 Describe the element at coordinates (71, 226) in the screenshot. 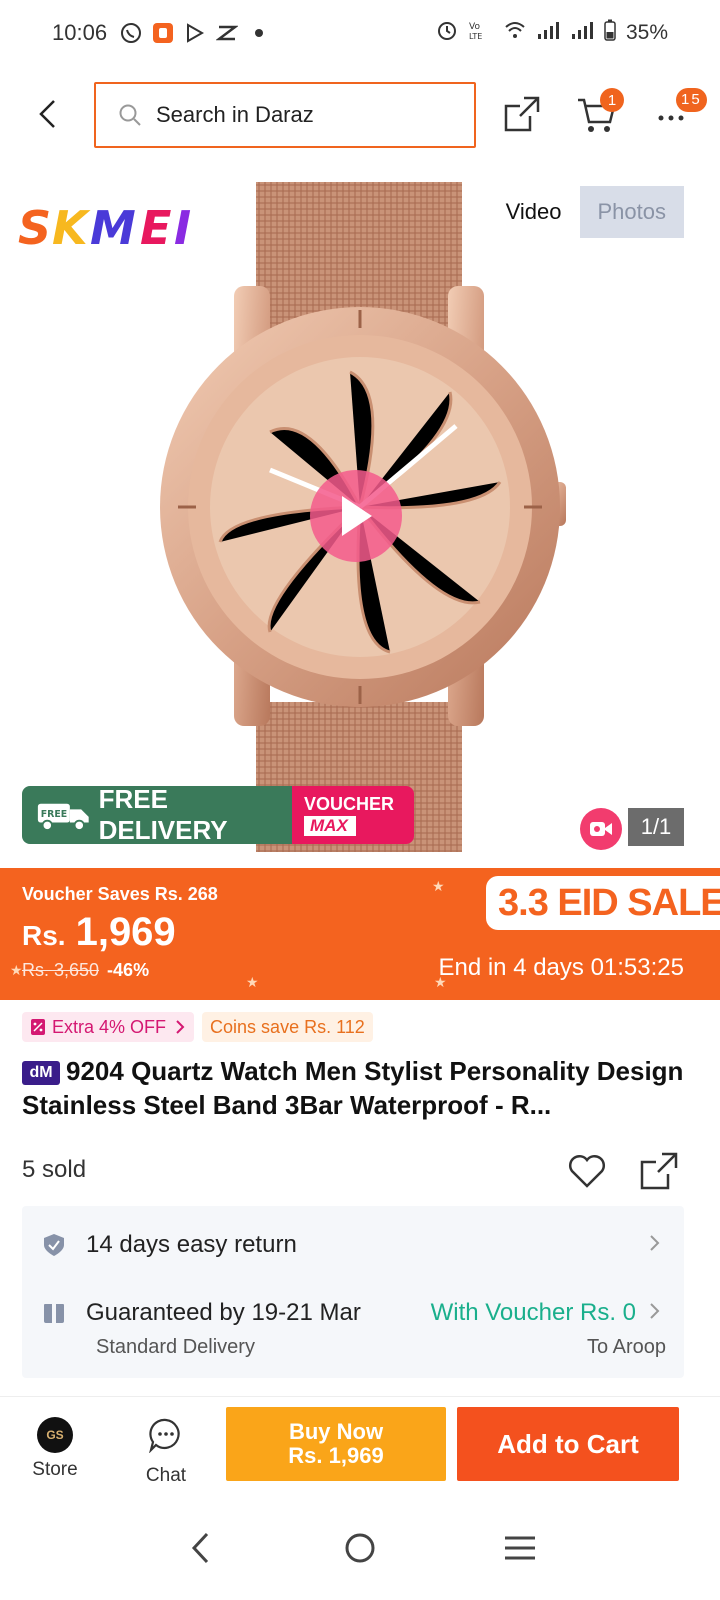

I see `svg-text: K` at that location.